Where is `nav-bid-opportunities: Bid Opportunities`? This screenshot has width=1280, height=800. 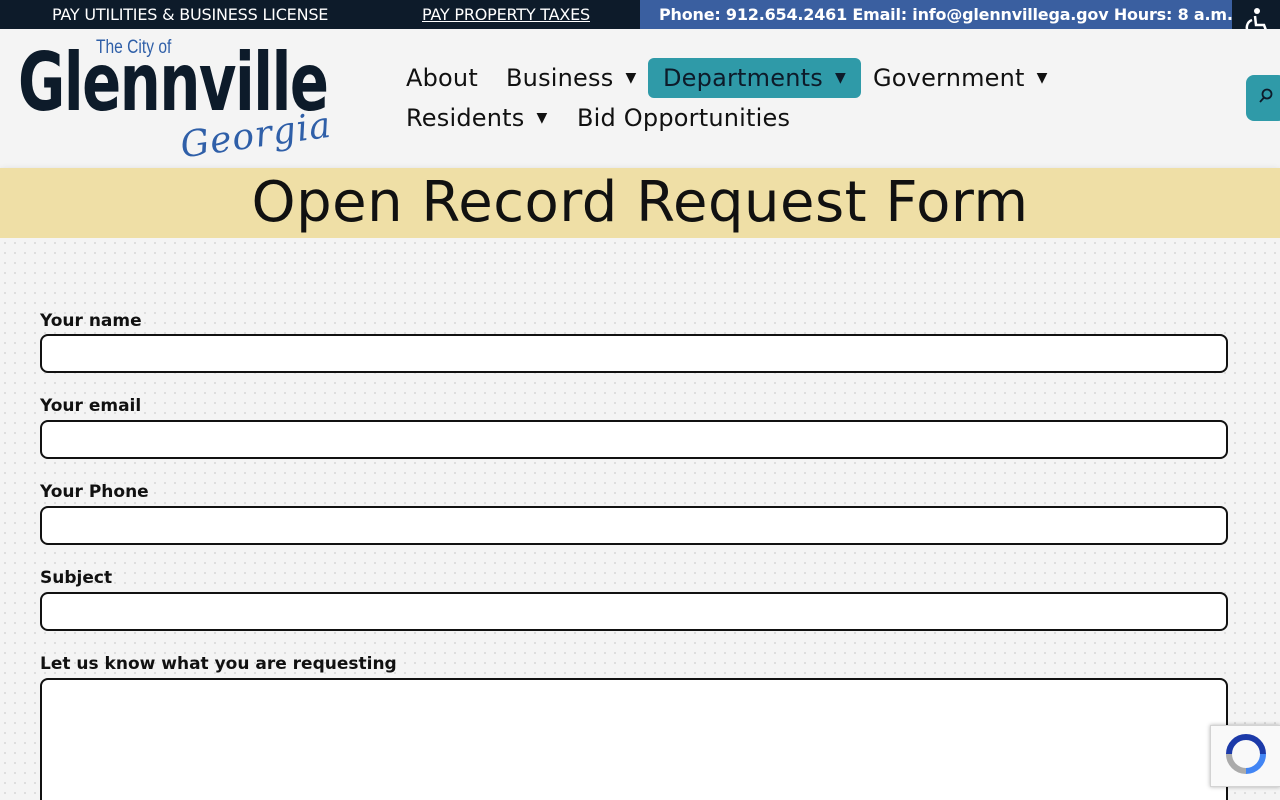 nav-bid-opportunities: Bid Opportunities is located at coordinates (683, 118).